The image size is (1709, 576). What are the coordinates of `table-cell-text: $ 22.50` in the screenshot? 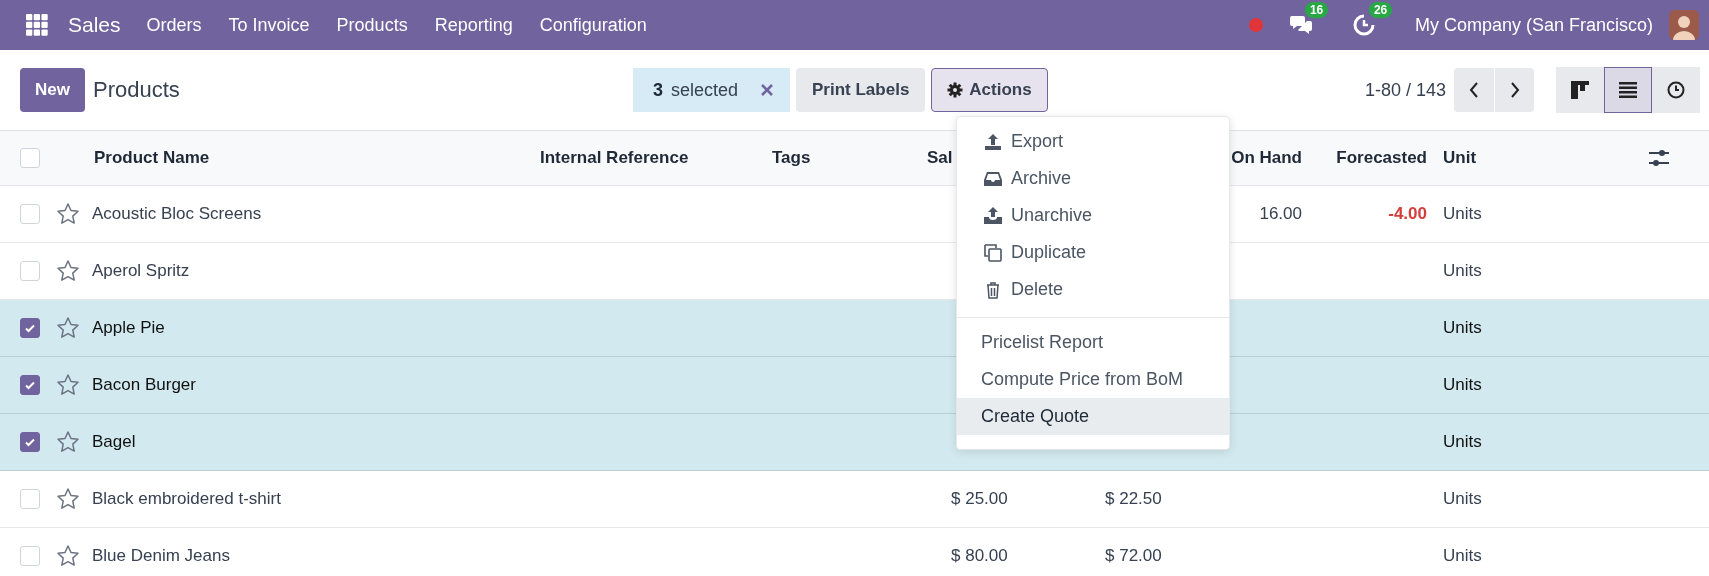 It's located at (1133, 499).